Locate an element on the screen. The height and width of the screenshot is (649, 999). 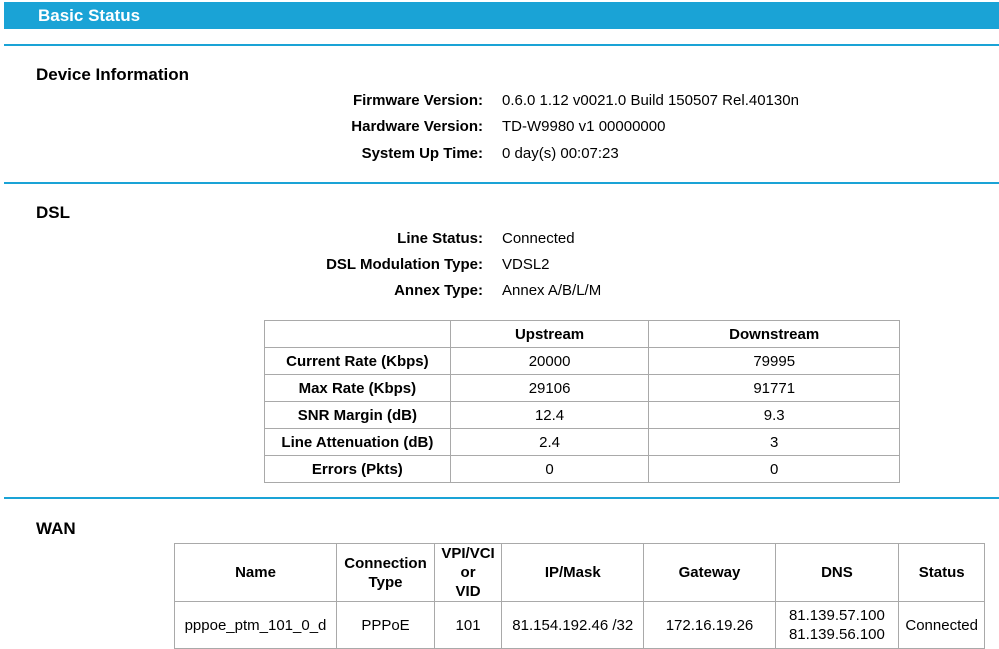
dsl-modulation-label: DSL Modulation Type: is located at coordinates (404, 264).